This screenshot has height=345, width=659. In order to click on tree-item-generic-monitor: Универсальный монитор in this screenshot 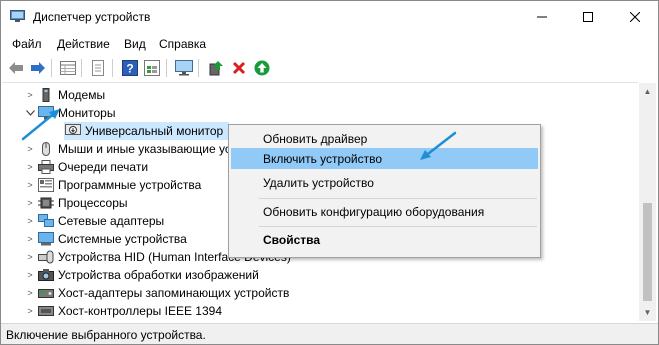, I will do `click(146, 131)`.